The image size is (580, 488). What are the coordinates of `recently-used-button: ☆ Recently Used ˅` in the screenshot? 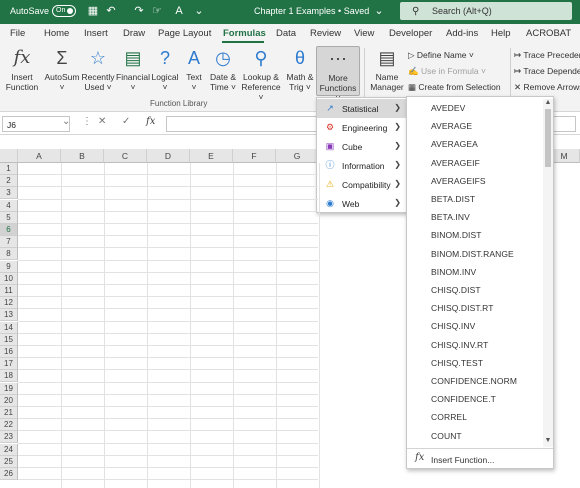 It's located at (98, 69).